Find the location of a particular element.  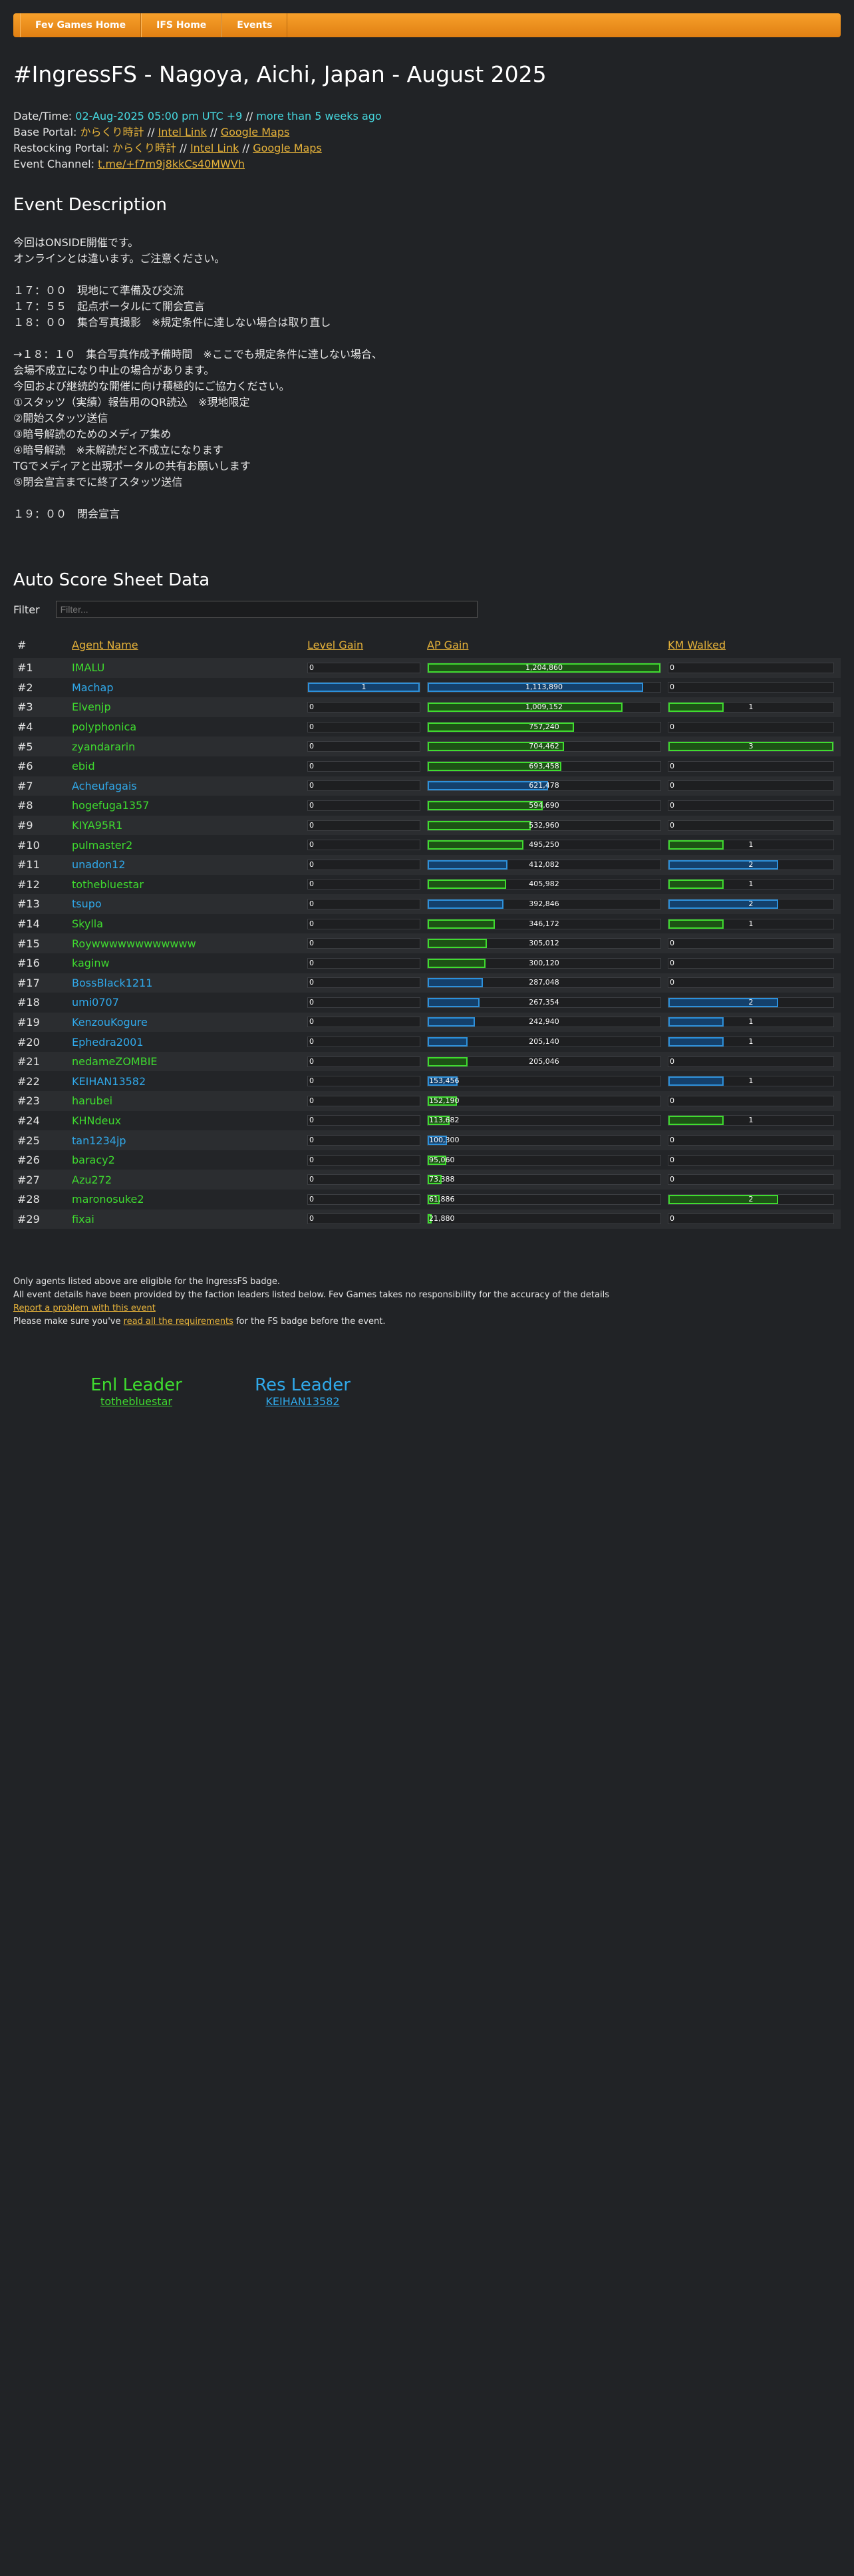

nav-fev-games-home: Fev Games Home is located at coordinates (81, 25).